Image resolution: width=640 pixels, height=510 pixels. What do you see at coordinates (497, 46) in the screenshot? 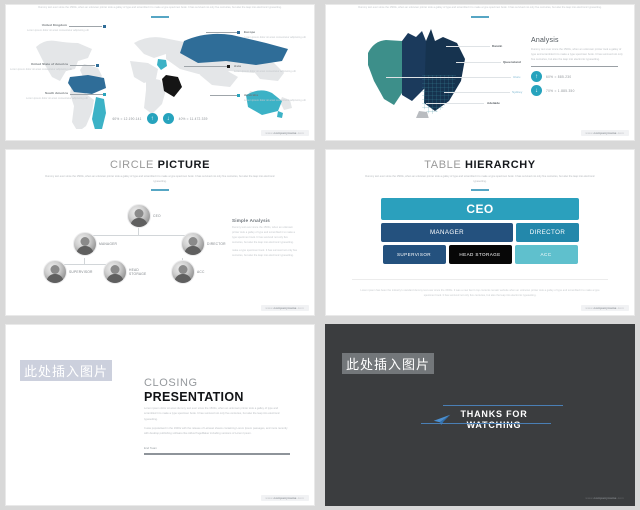
I see `australia-label-darwin: Darwin` at bounding box center [497, 46].